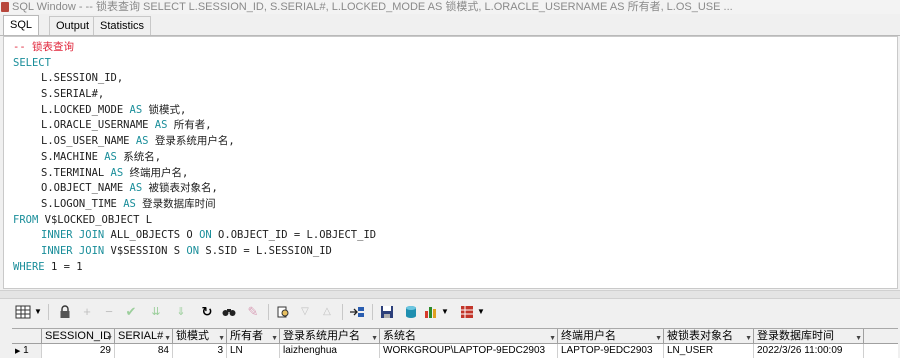  Describe the element at coordinates (73, 25) in the screenshot. I see `tab-output: Output` at that location.